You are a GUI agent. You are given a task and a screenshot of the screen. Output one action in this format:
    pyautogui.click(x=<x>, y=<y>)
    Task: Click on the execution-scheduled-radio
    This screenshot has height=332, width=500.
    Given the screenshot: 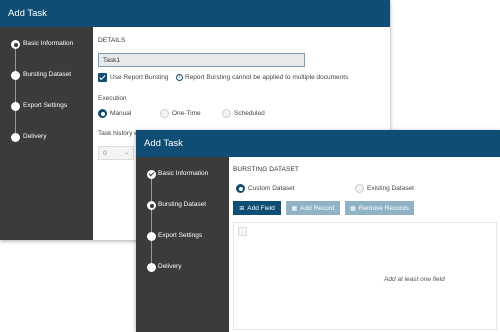 What is the action you would take?
    pyautogui.click(x=226, y=113)
    